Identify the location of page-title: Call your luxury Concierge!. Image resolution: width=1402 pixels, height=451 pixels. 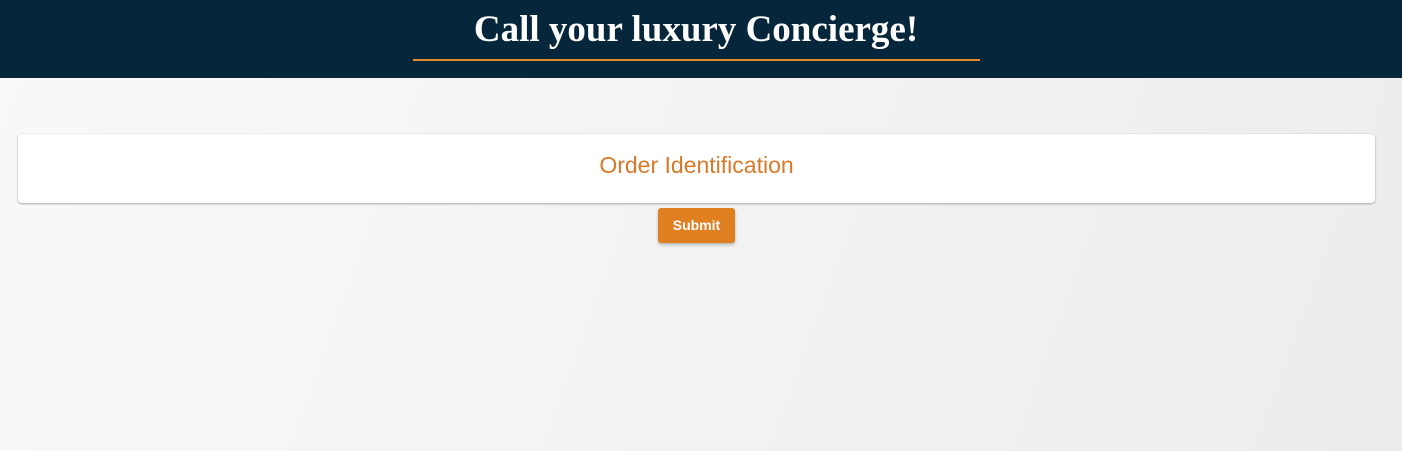
(696, 29).